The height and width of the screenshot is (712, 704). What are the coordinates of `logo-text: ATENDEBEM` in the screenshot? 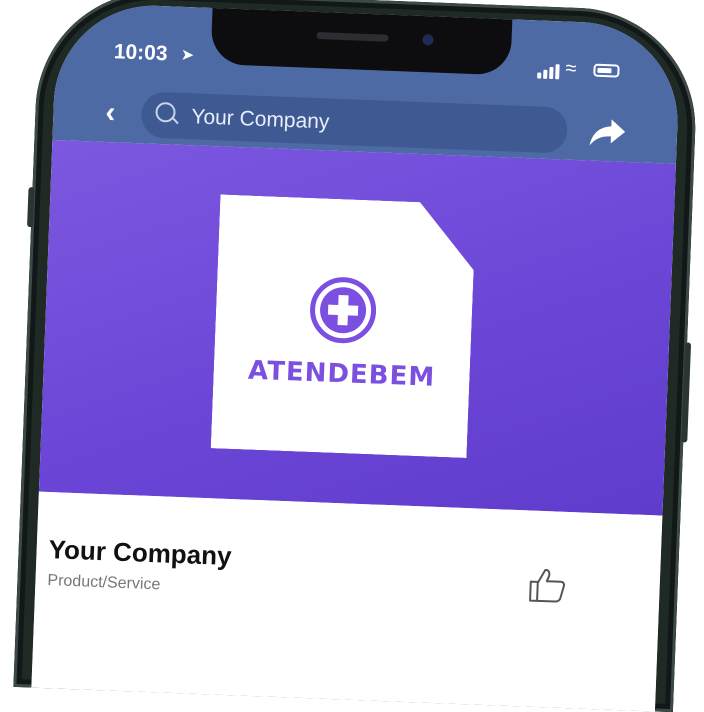 It's located at (341, 374).